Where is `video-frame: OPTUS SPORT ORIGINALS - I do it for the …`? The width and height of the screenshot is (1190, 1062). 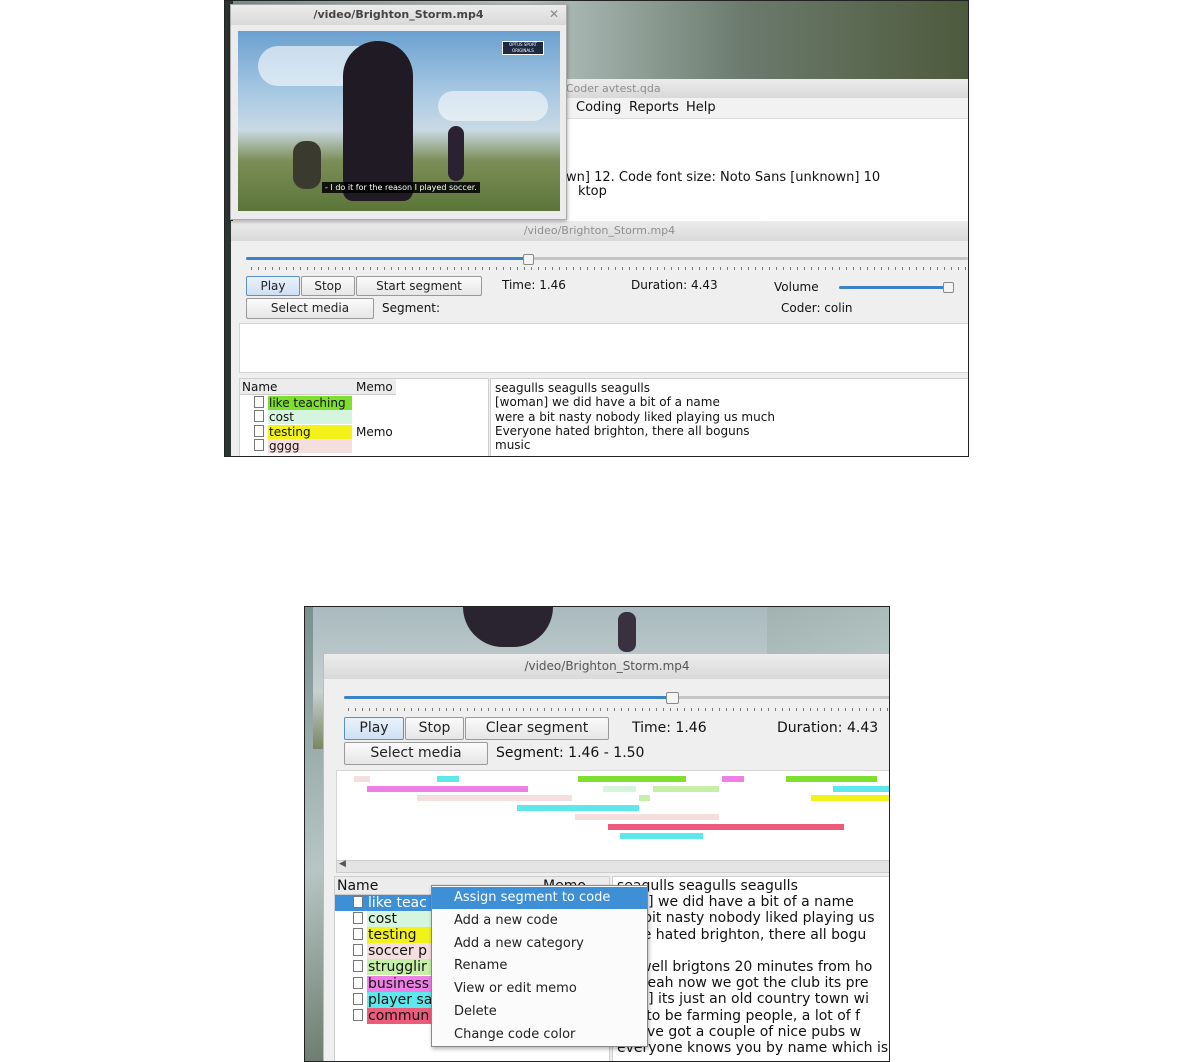
video-frame: OPTUS SPORT ORIGINALS - I do it for the … is located at coordinates (399, 121).